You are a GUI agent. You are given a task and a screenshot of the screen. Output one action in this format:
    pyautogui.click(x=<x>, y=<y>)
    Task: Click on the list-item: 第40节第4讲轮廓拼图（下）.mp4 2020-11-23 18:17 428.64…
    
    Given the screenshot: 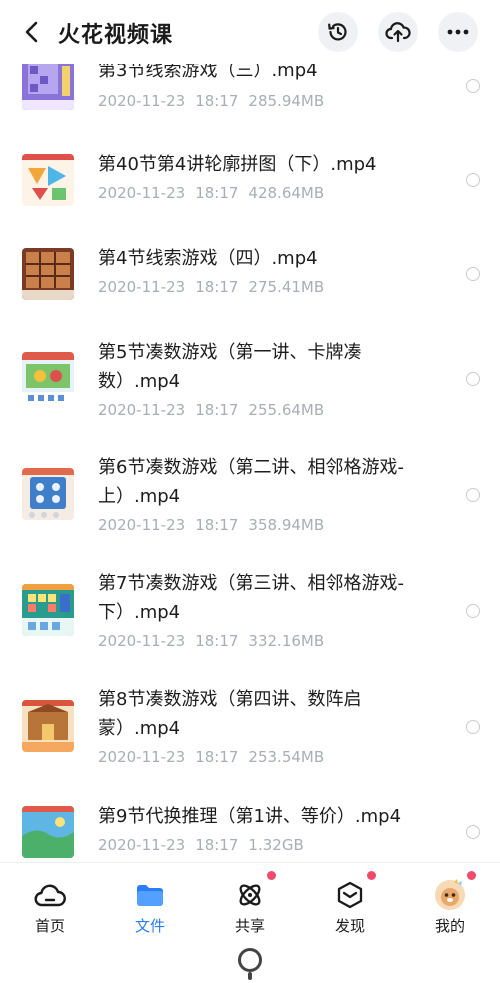 What is the action you would take?
    pyautogui.click(x=250, y=190)
    